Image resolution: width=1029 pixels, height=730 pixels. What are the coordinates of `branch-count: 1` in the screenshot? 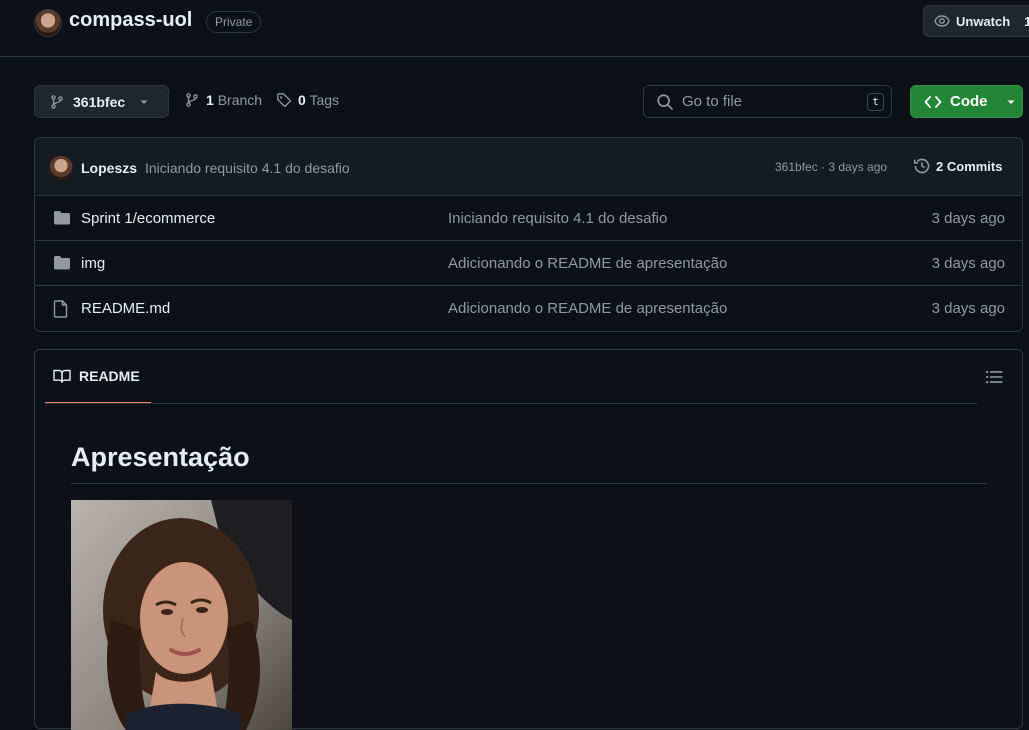 It's located at (210, 100).